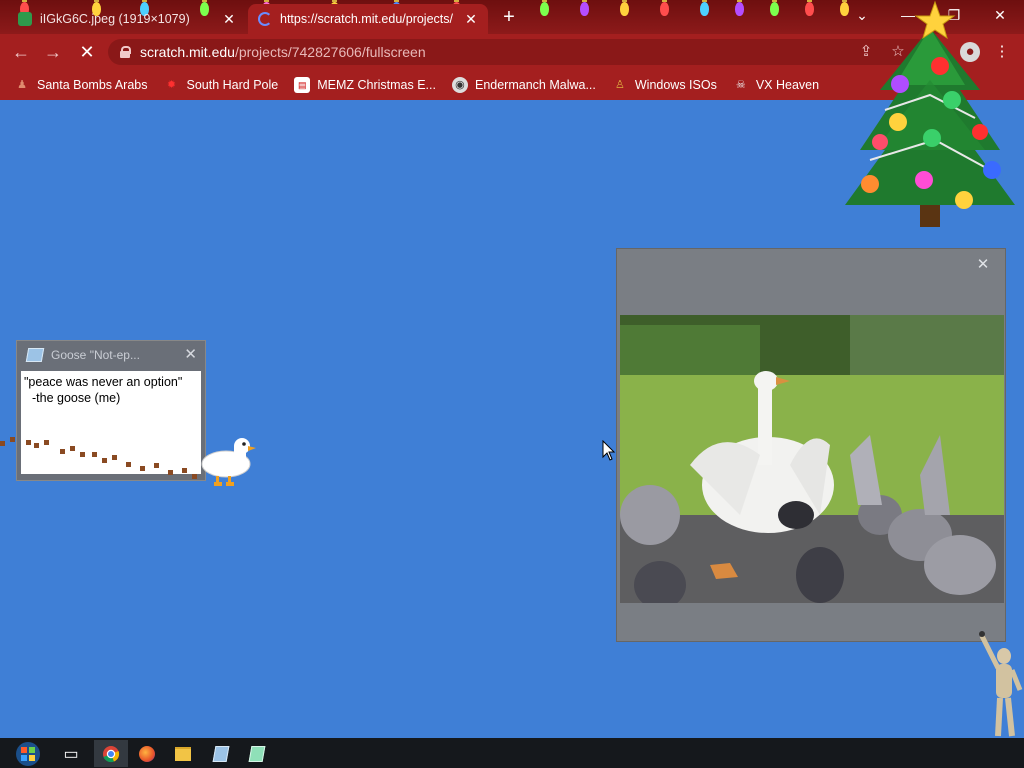 Image resolution: width=1024 pixels, height=768 pixels. I want to click on christmas-tree-image, so click(930, 113).